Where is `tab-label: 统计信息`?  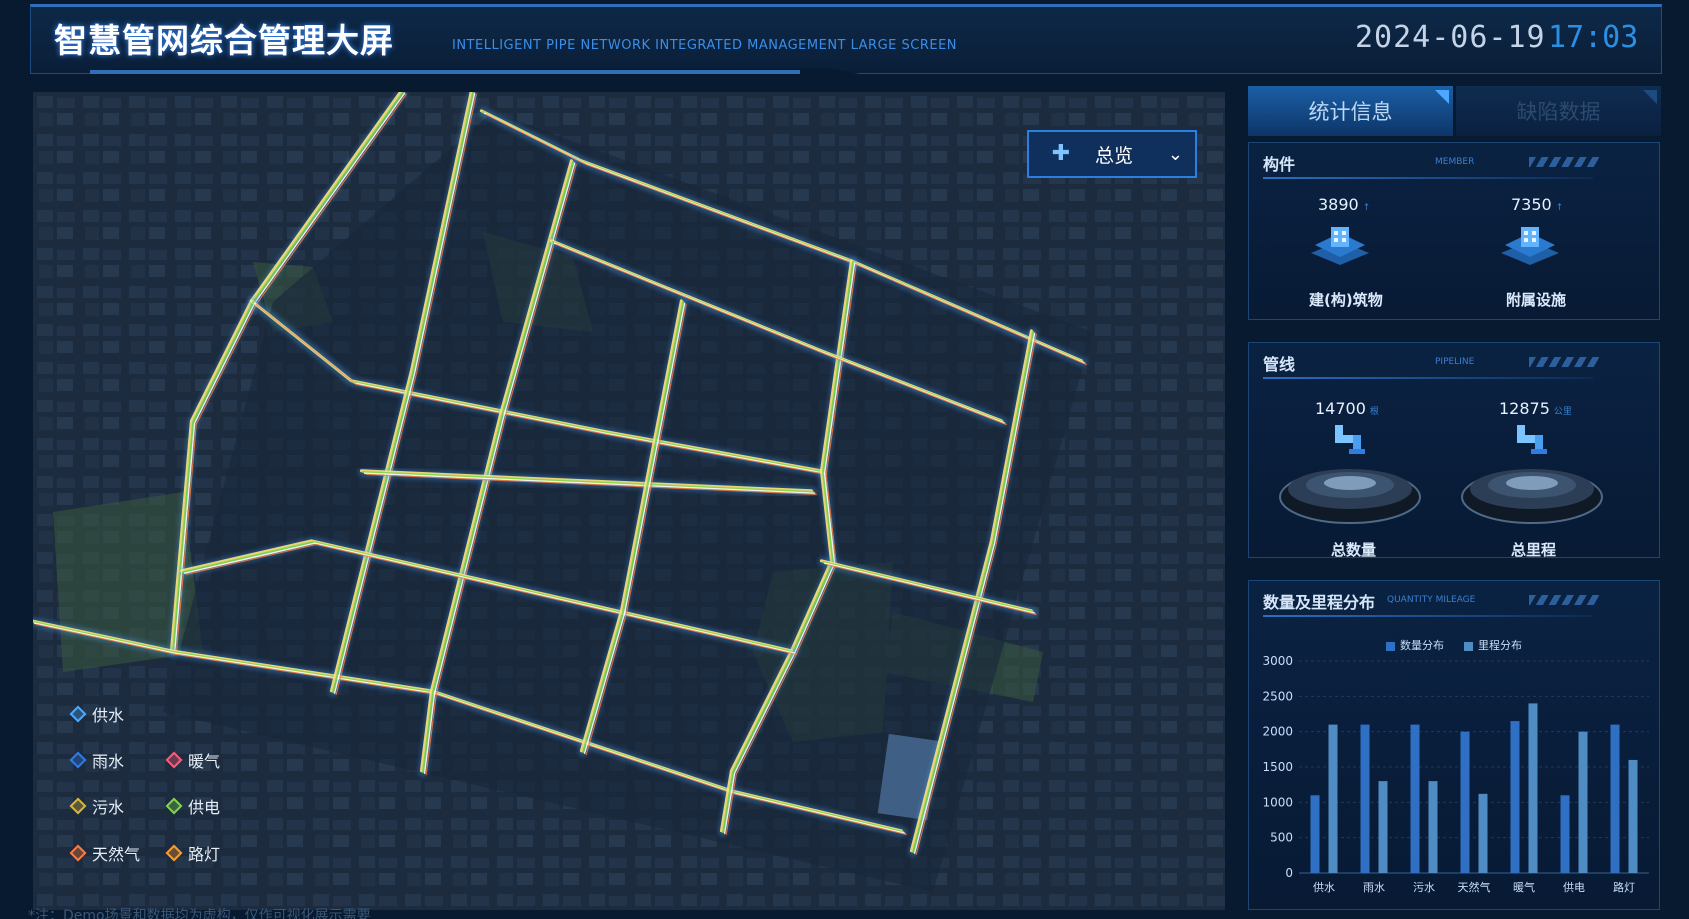 tab-label: 统计信息 is located at coordinates (1350, 112).